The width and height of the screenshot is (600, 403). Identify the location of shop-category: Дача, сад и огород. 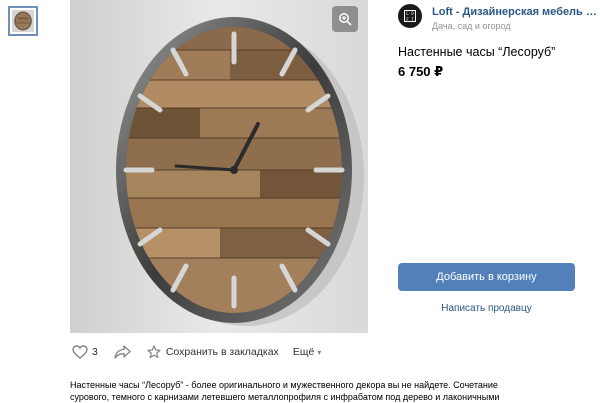
(471, 26).